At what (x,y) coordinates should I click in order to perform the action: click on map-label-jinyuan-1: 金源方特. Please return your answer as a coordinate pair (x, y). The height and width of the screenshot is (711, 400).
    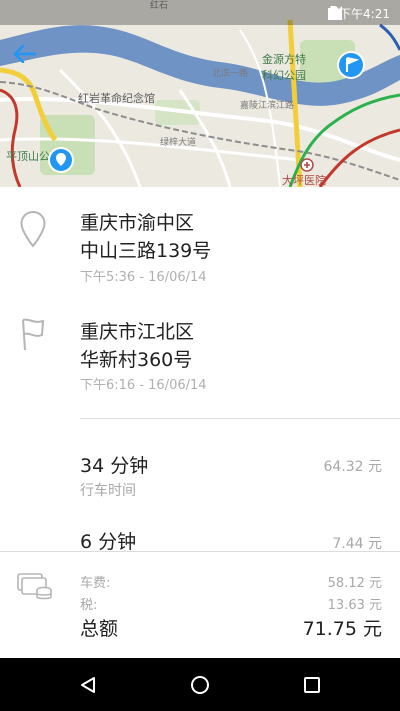
    Looking at the image, I should click on (284, 59).